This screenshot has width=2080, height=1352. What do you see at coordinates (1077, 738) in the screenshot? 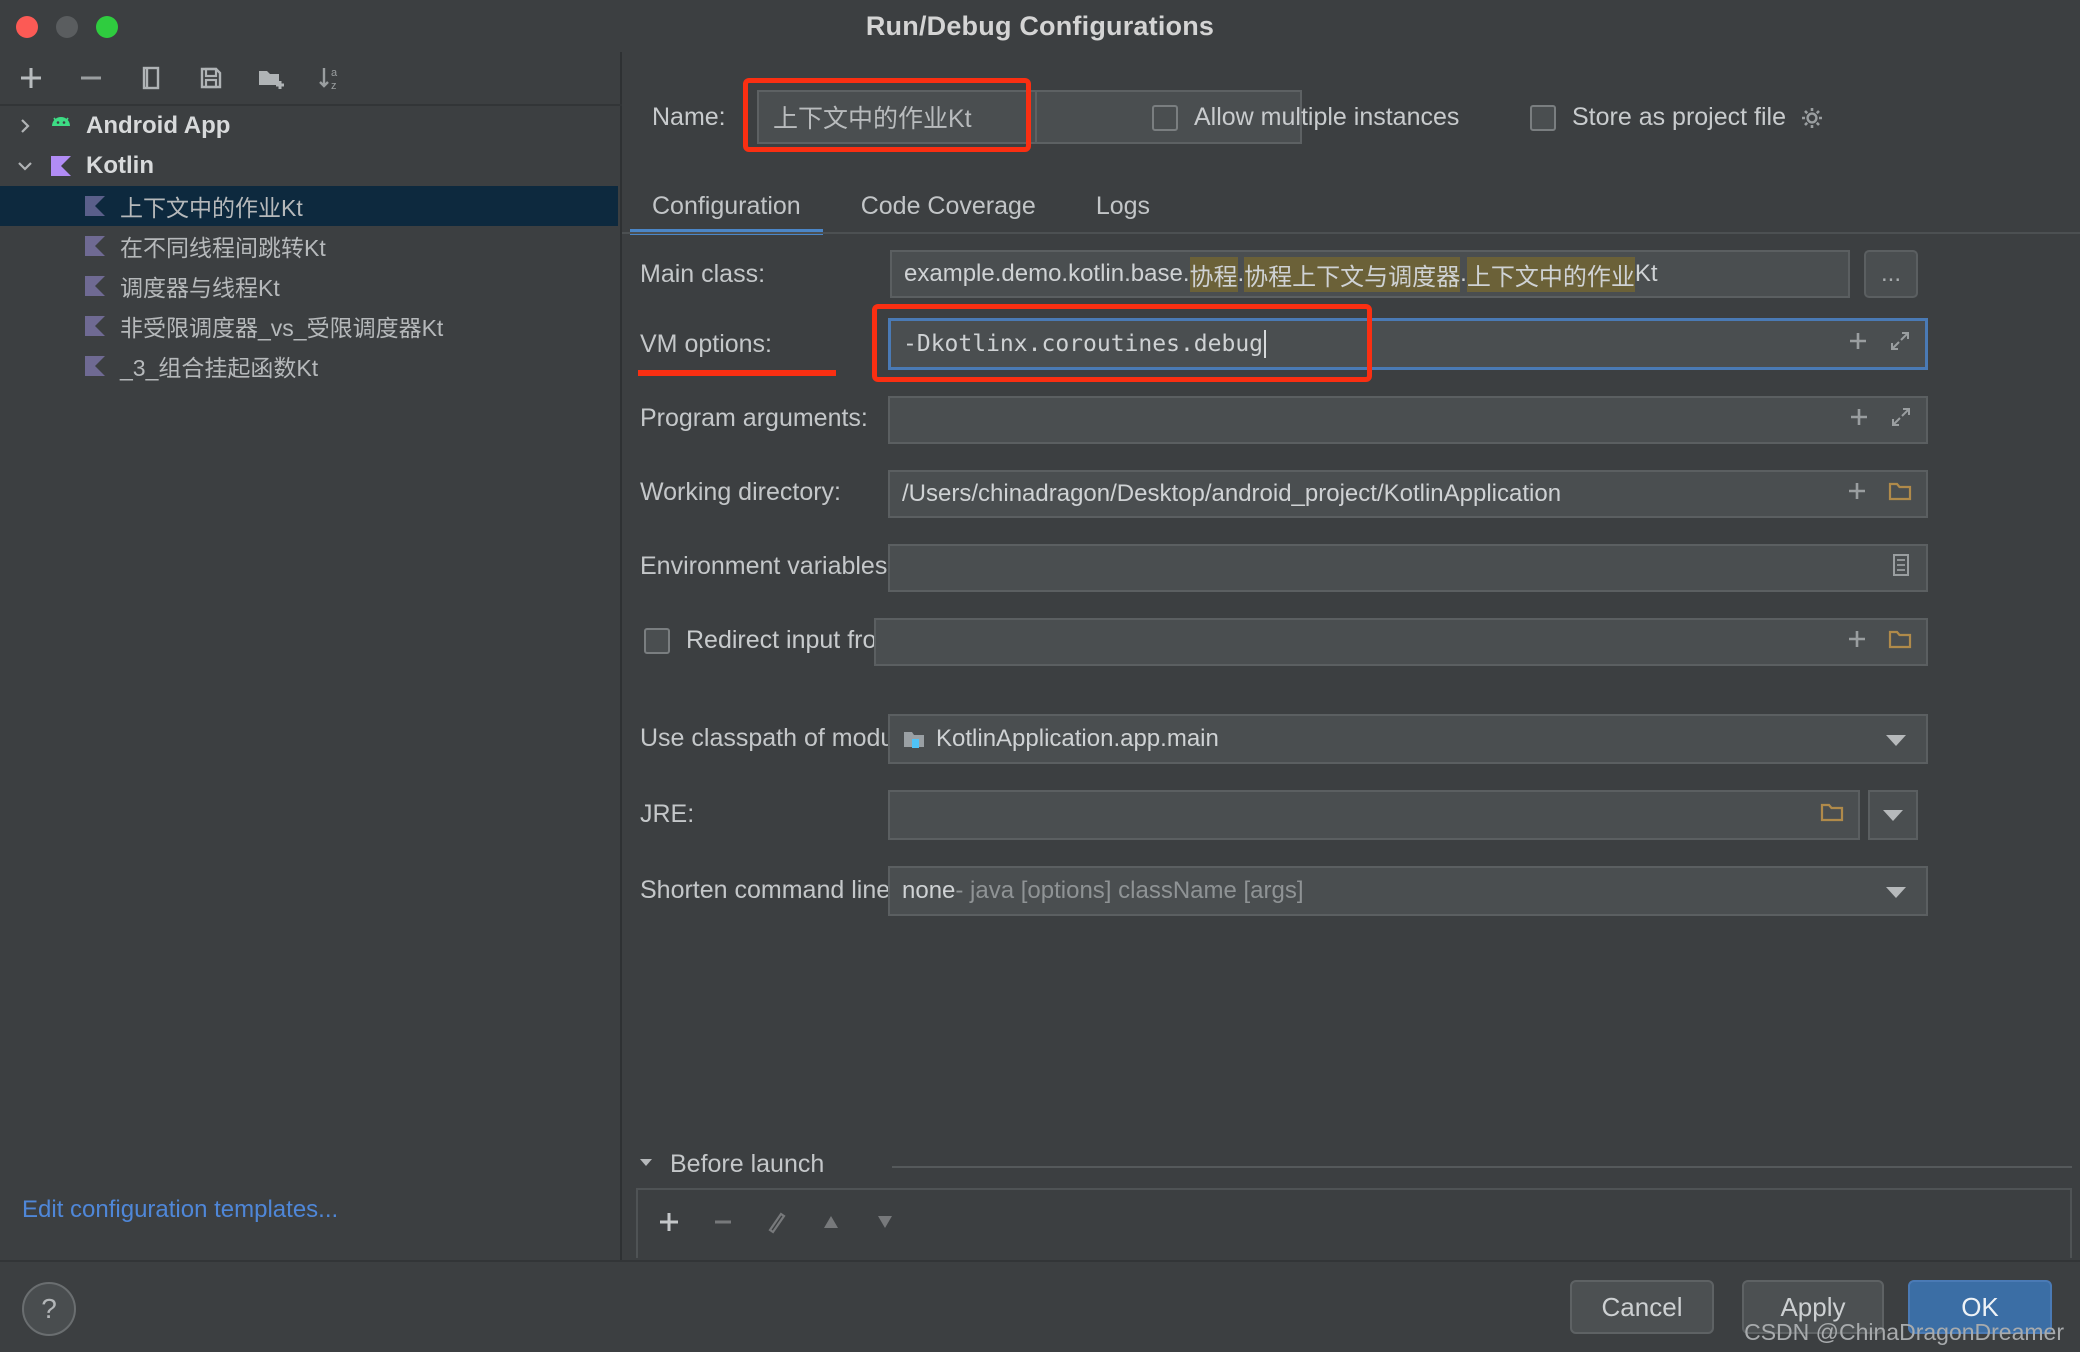
I see `use-classpath-value: KotlinApplication.app.main` at bounding box center [1077, 738].